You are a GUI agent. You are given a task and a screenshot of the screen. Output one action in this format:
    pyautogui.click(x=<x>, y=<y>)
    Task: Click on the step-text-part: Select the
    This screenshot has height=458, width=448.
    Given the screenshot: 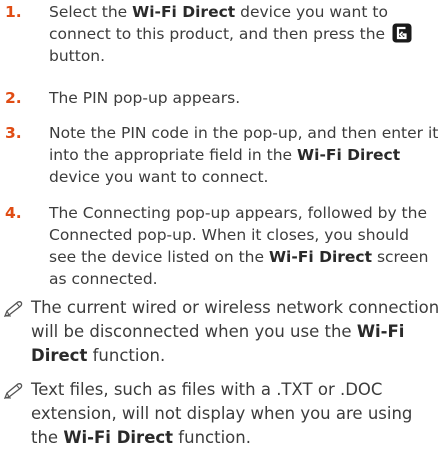 What is the action you would take?
    pyautogui.click(x=91, y=12)
    